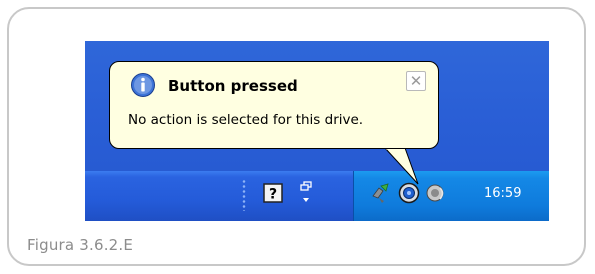  Describe the element at coordinates (381, 193) in the screenshot. I see `safely-remove-hardware-icon` at that location.